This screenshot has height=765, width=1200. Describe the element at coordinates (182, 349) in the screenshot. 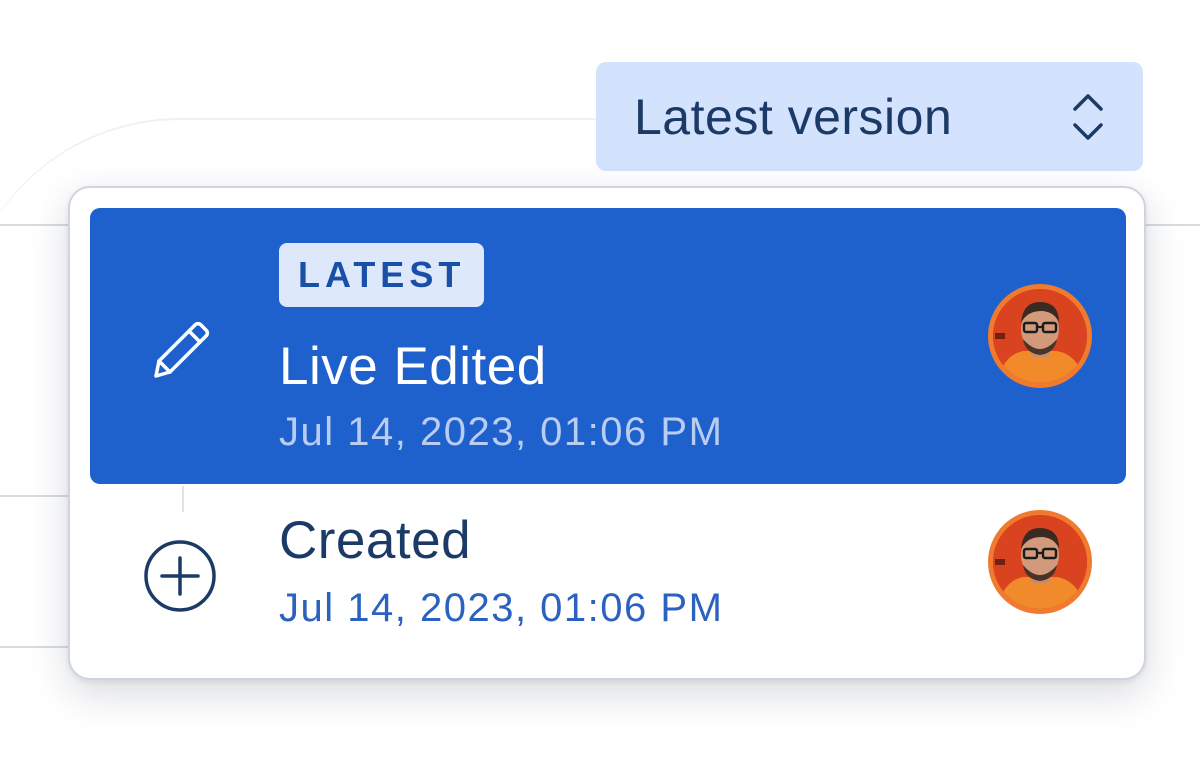

I see `pencil-icon` at that location.